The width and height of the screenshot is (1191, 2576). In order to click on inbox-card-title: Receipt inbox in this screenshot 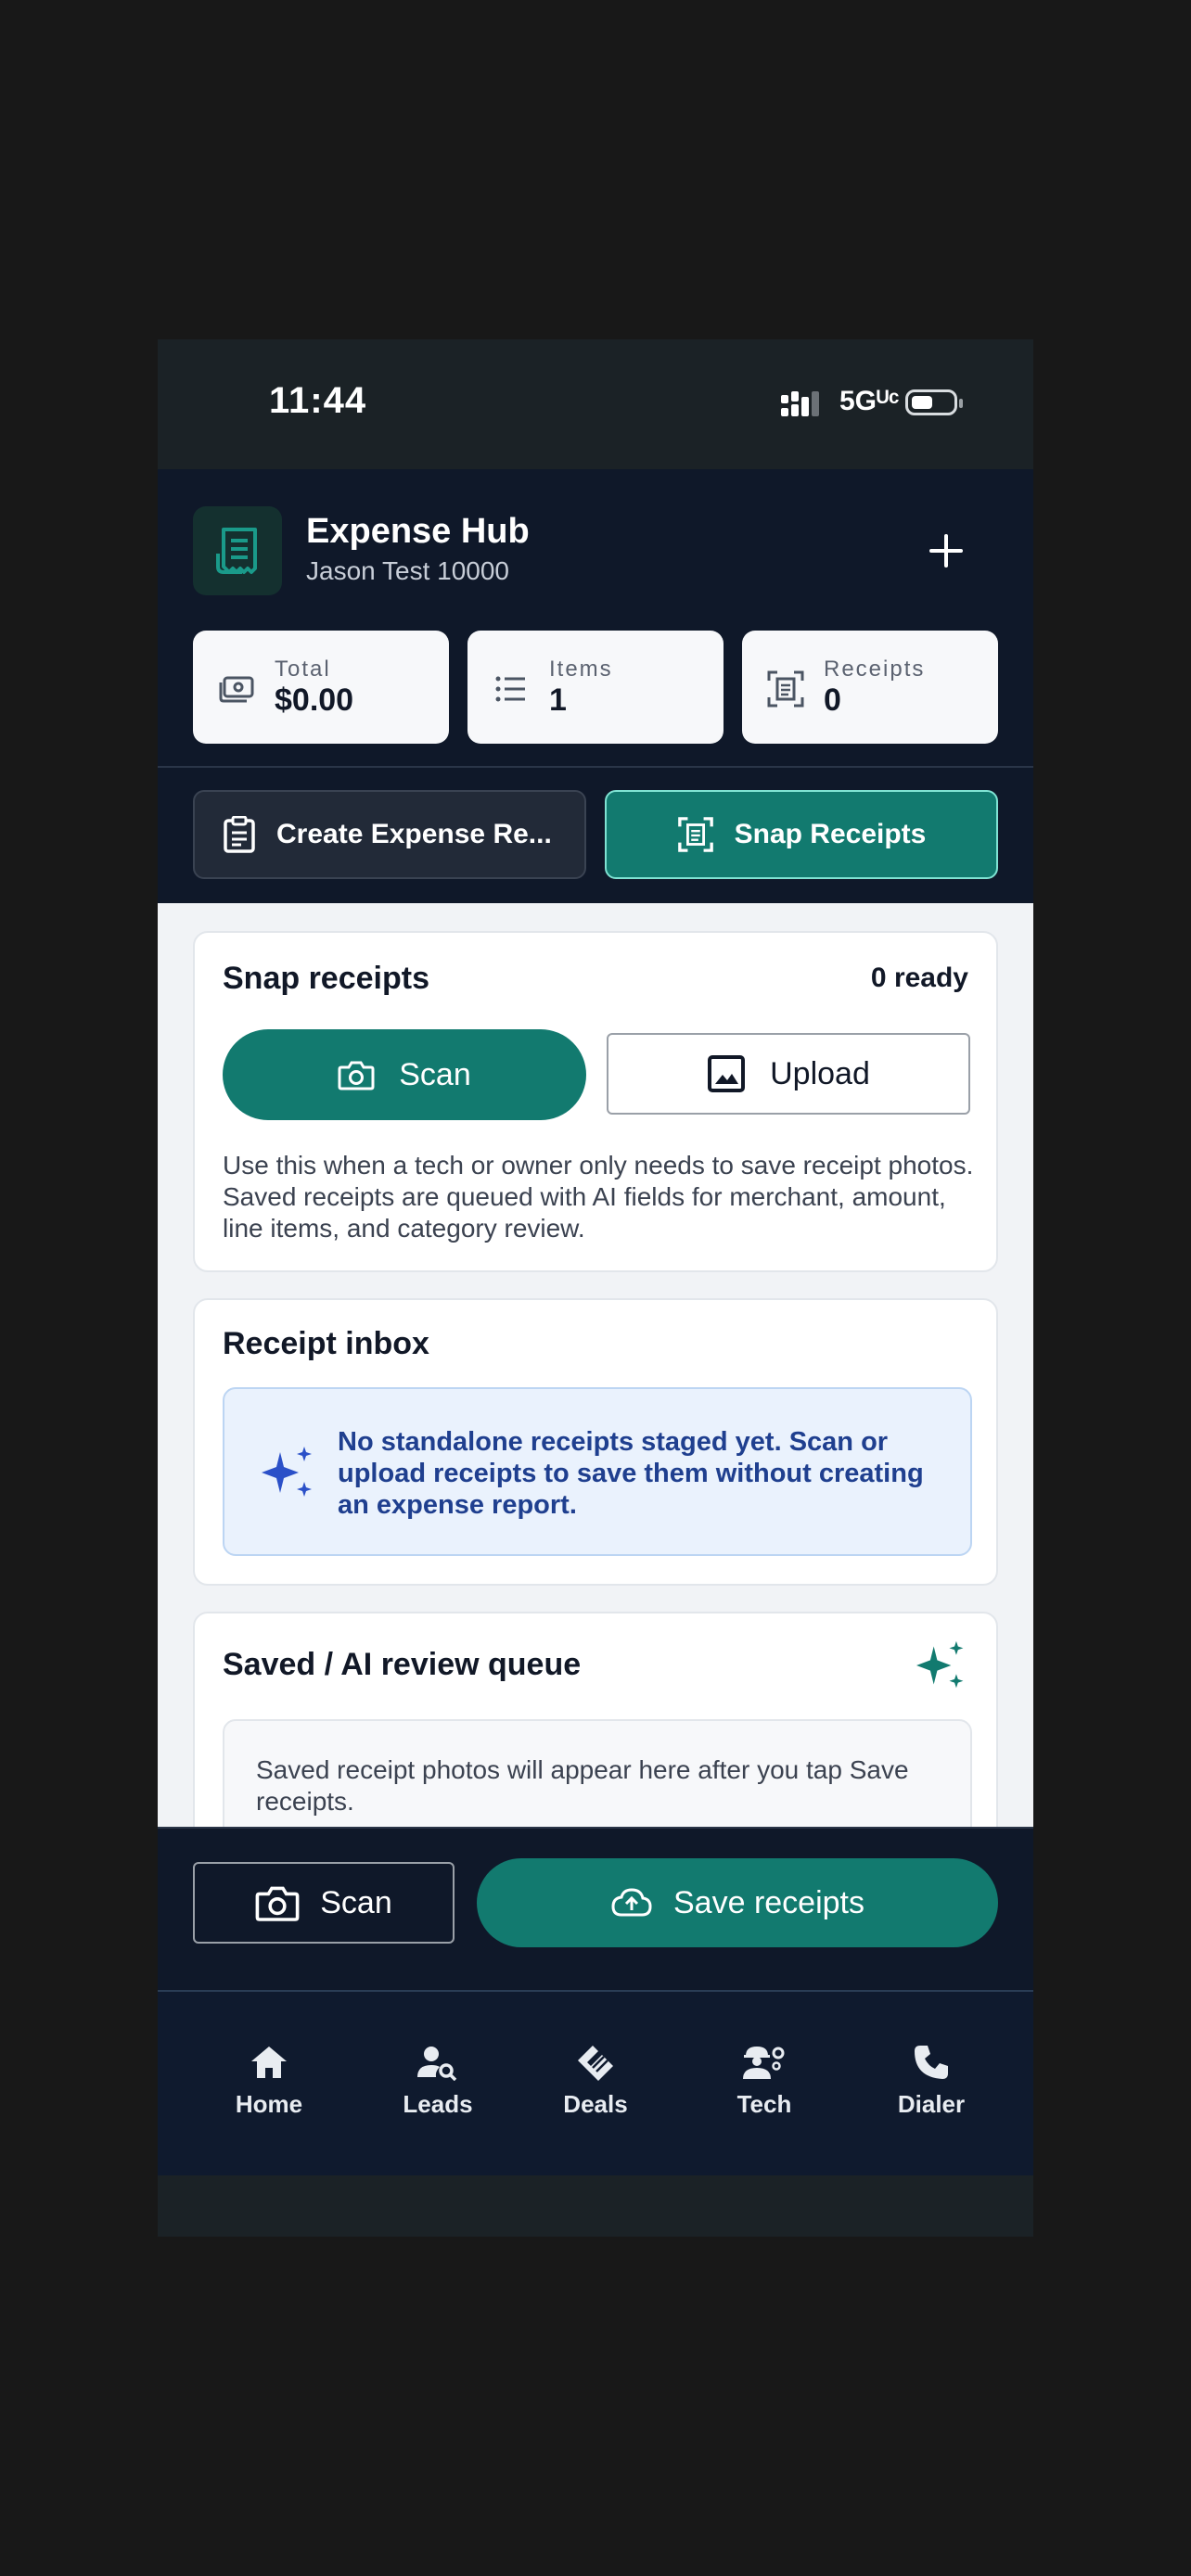, I will do `click(326, 1344)`.